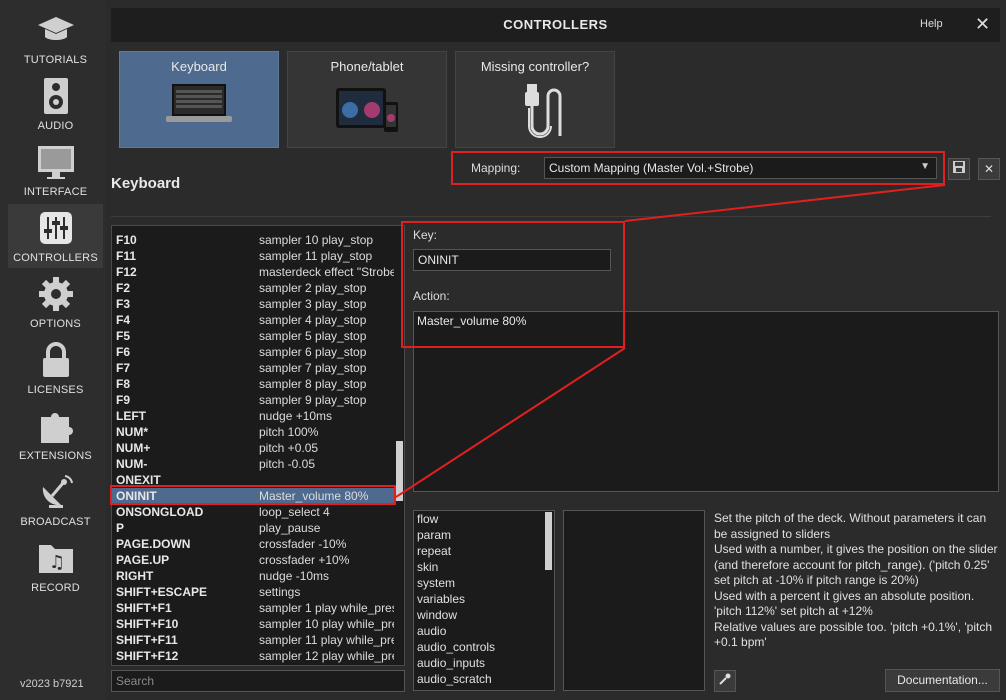 This screenshot has width=1006, height=700. Describe the element at coordinates (162, 592) in the screenshot. I see `key-name: SHIFT+ESCAPE` at that location.